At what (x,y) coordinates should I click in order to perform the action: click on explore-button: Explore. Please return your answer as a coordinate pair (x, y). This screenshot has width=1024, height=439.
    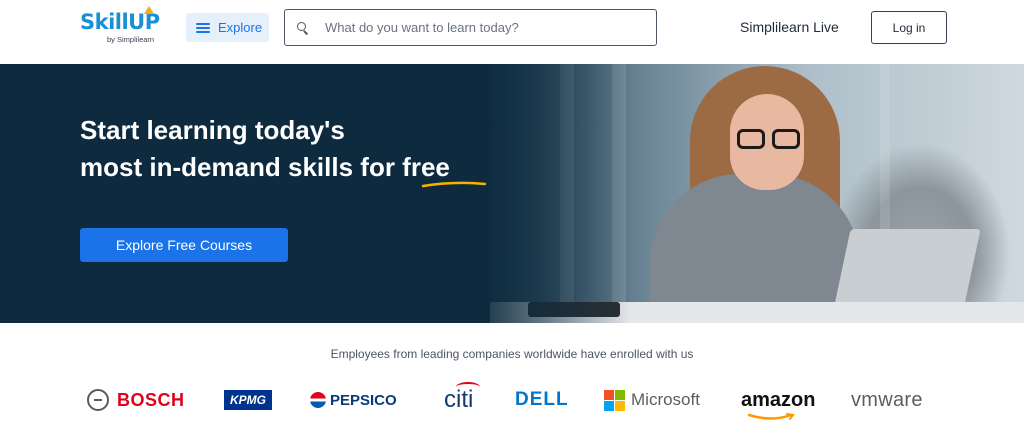
    Looking at the image, I should click on (227, 27).